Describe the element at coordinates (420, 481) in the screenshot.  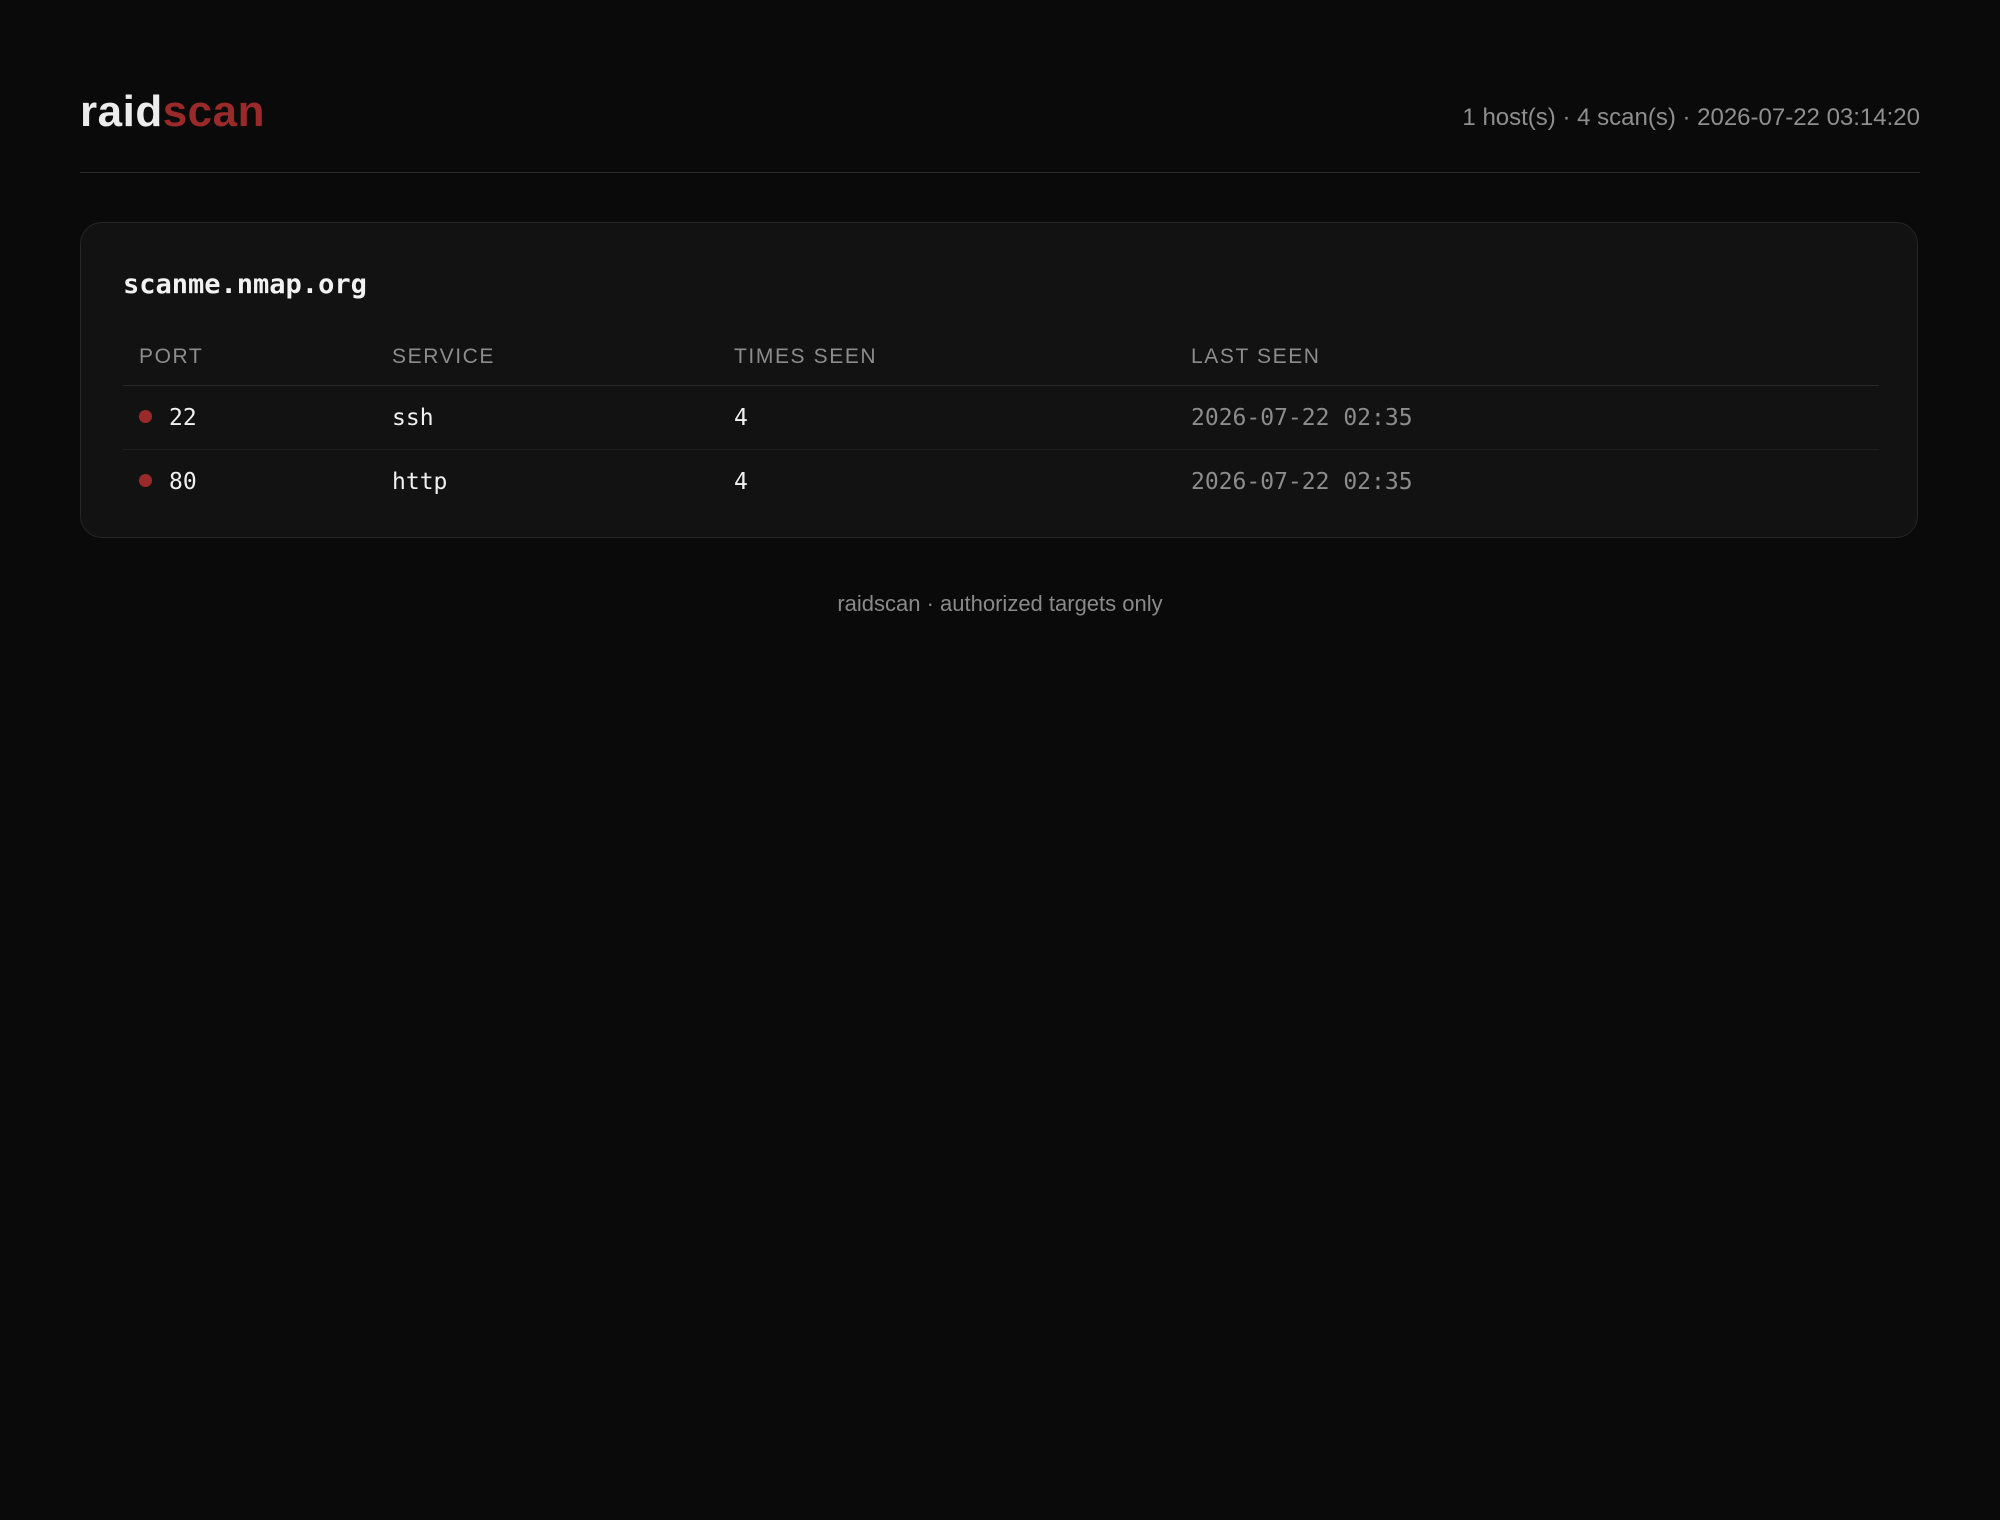
I see `service-cell: http` at that location.